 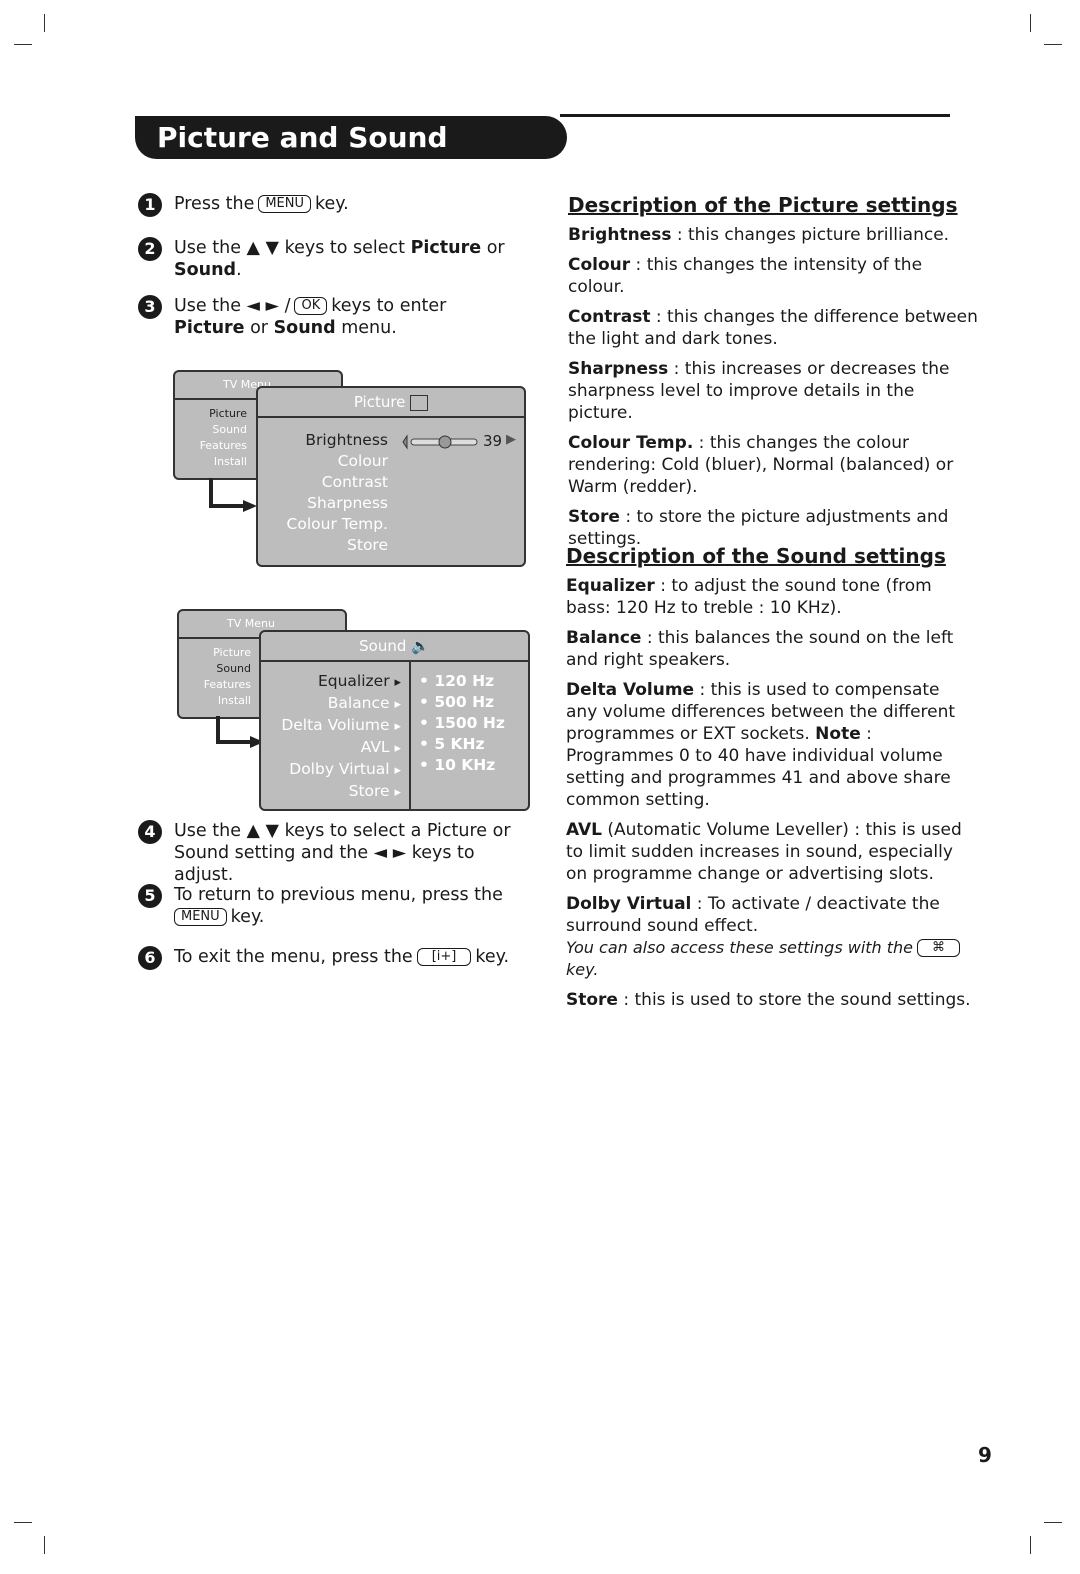 I want to click on step-text: keys to enter, so click(x=389, y=306).